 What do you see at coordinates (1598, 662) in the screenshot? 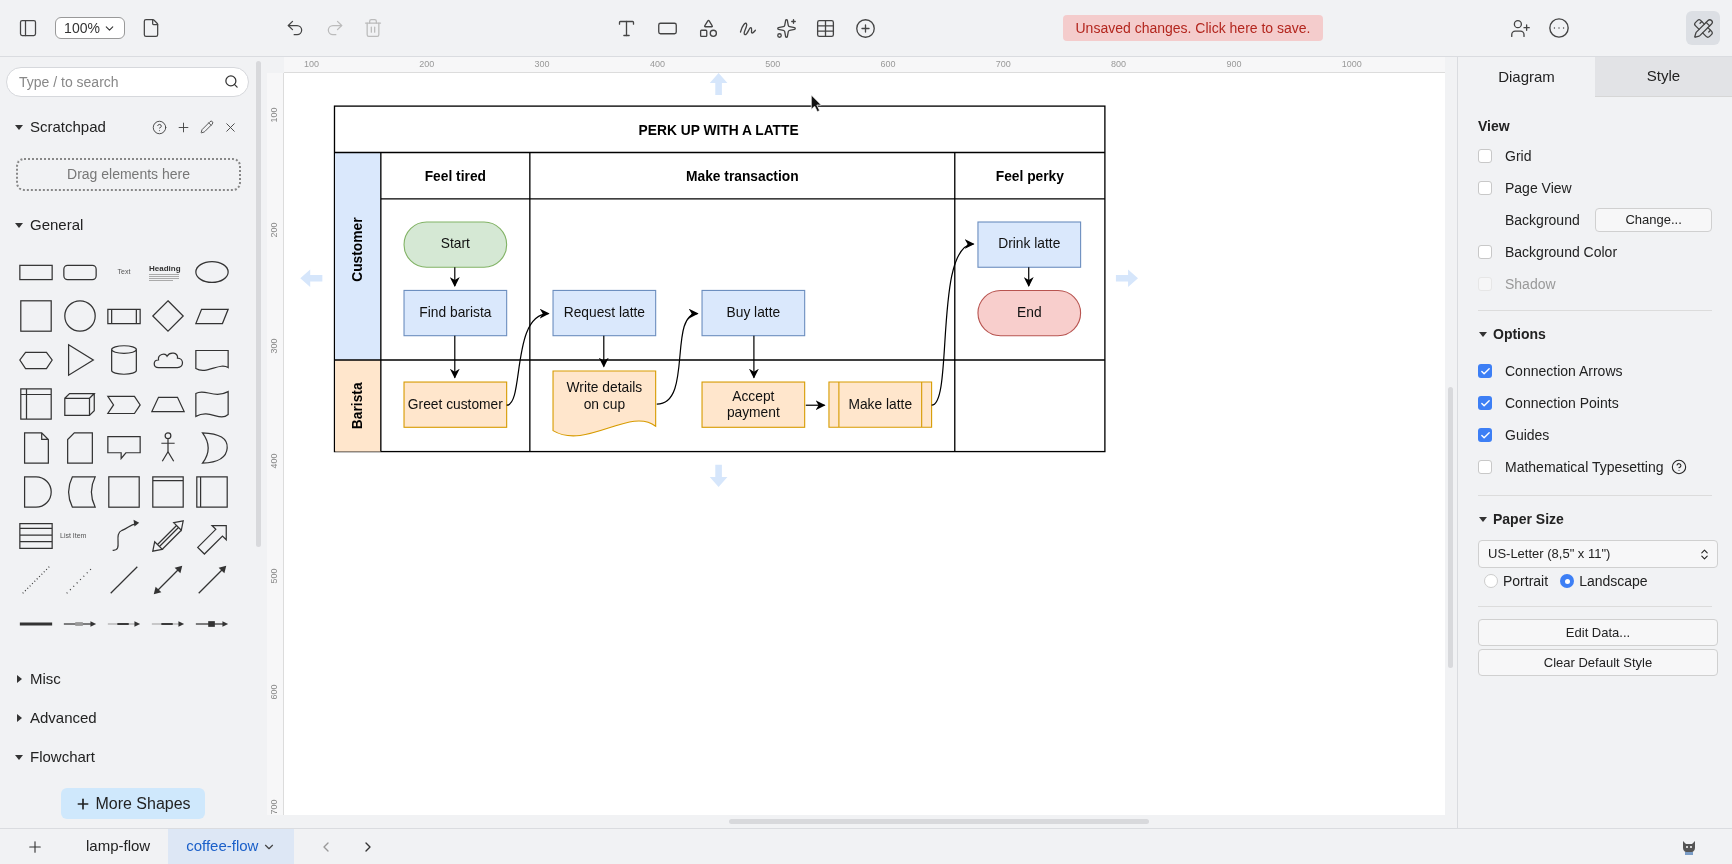
I see `panel-button: Clear Default Style` at bounding box center [1598, 662].